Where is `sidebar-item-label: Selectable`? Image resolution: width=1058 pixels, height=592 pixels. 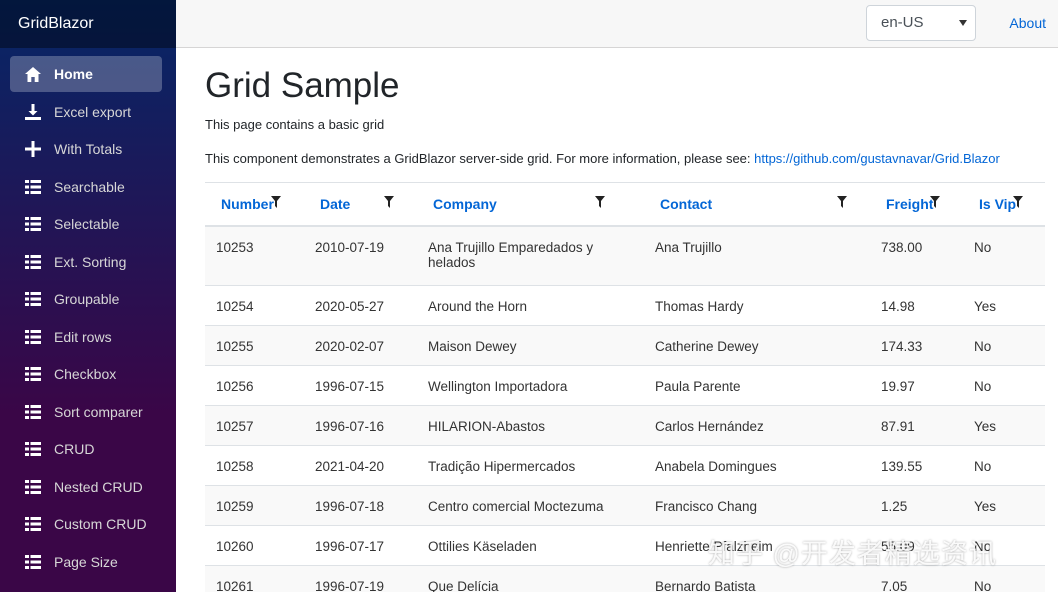 sidebar-item-label: Selectable is located at coordinates (87, 224).